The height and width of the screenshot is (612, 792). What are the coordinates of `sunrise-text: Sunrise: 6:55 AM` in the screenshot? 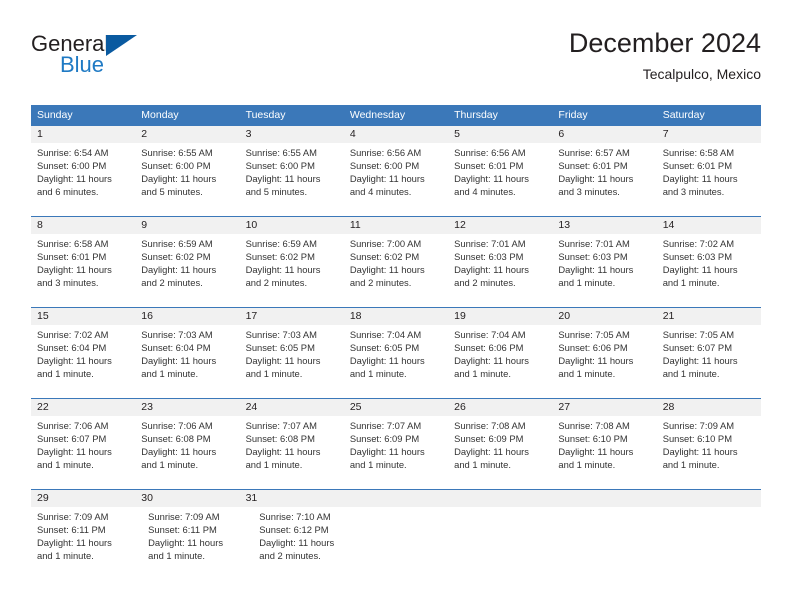 It's located at (281, 152).